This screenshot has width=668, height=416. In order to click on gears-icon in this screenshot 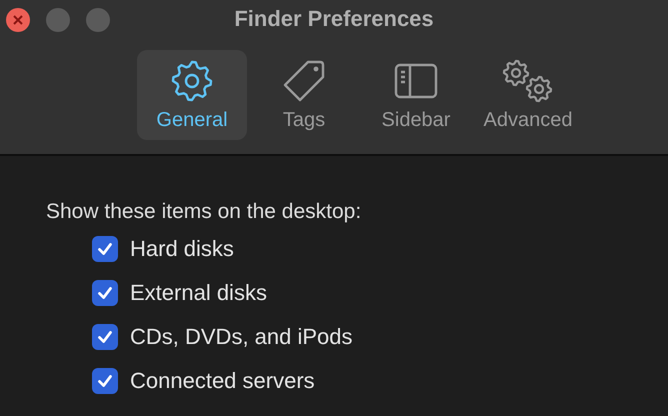, I will do `click(528, 80)`.